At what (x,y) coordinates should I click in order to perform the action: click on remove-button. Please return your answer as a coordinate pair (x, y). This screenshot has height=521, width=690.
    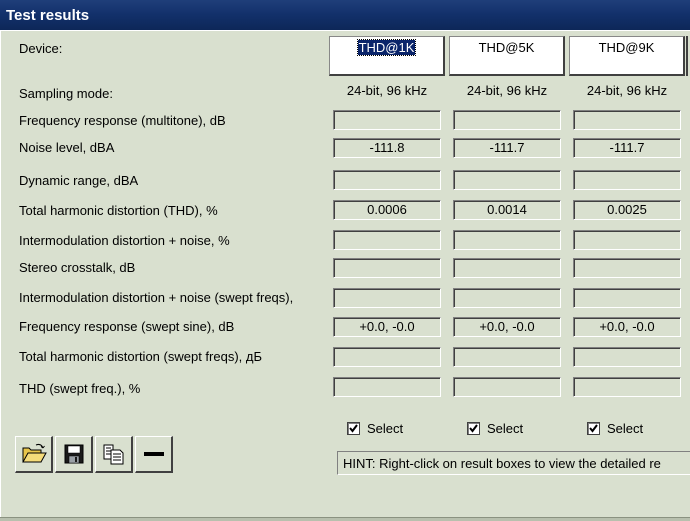
    Looking at the image, I should click on (154, 454).